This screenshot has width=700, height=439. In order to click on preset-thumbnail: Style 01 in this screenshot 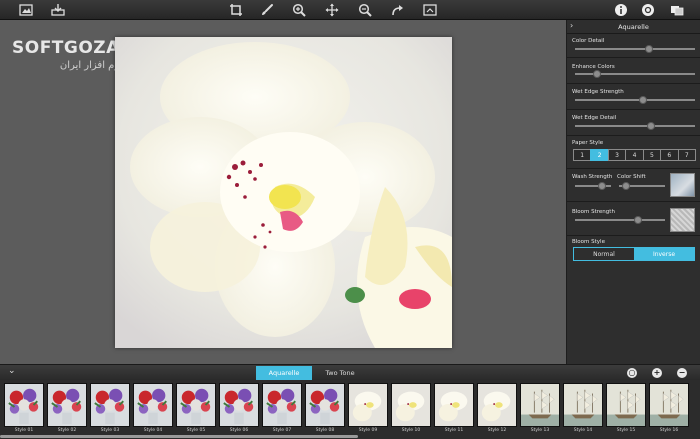, I will do `click(24, 409)`.